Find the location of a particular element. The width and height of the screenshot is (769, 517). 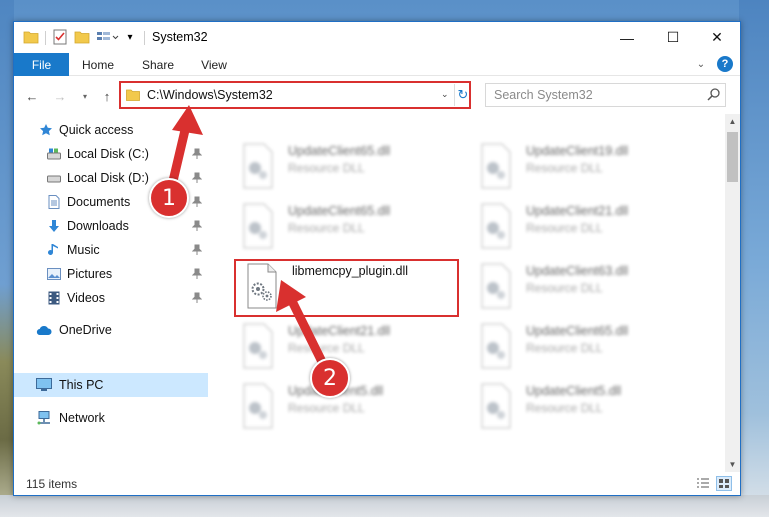

file-name: UpdateClient5.dll is located at coordinates (574, 391).